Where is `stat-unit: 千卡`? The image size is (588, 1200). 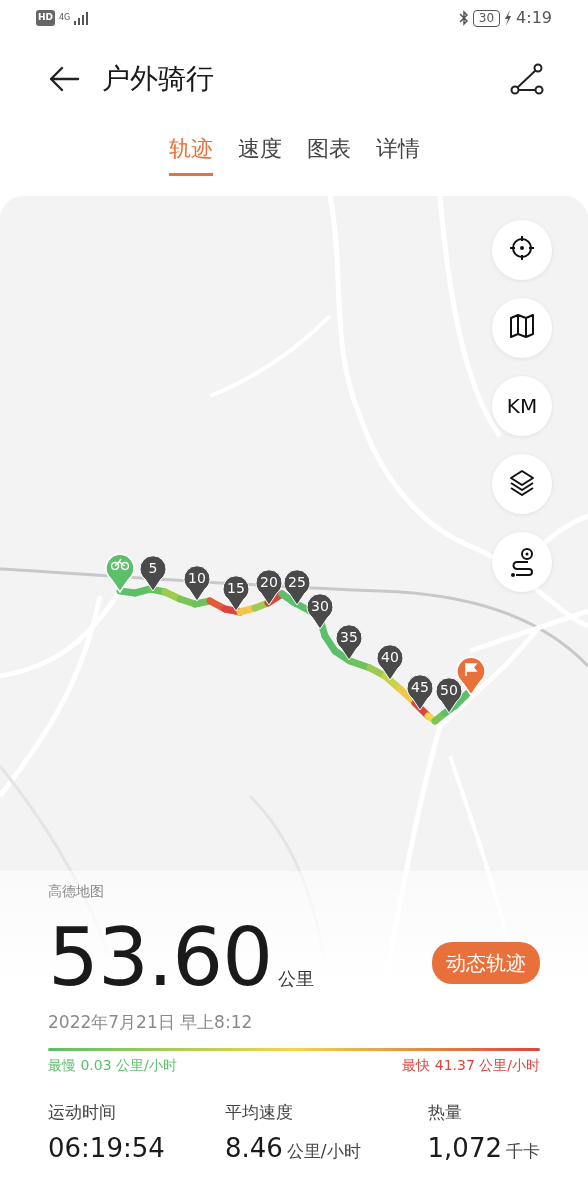
stat-unit: 千卡 is located at coordinates (523, 1151).